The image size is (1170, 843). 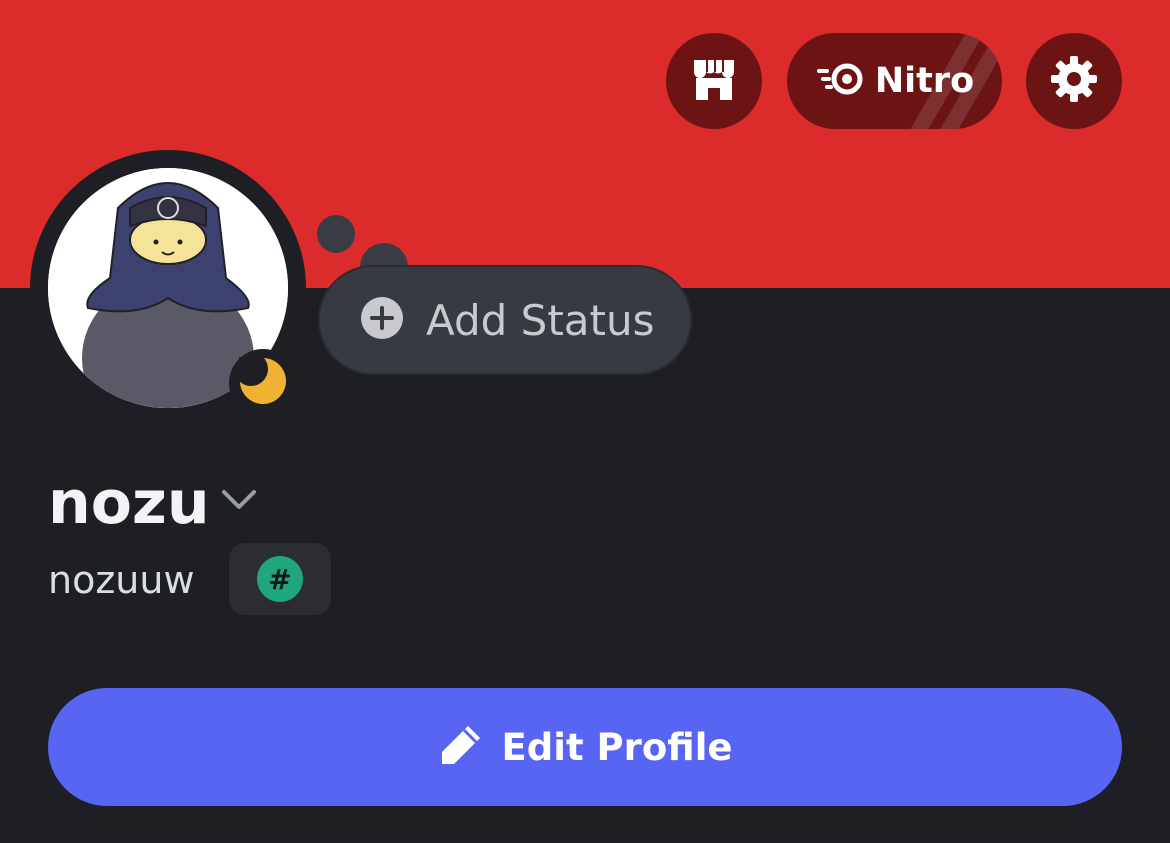 What do you see at coordinates (540, 320) in the screenshot?
I see `add-status-label: Add Status` at bounding box center [540, 320].